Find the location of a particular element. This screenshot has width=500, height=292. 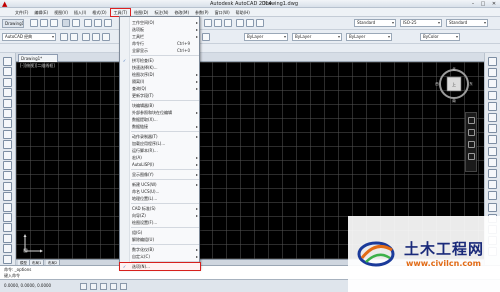

tools-menu-item-10: 更新字段(T) is located at coordinates (160, 95).